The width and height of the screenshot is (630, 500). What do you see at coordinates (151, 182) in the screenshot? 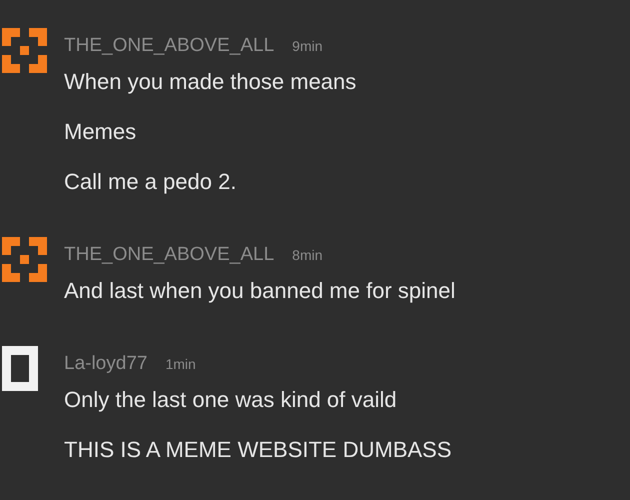
I see `comment-text: Call me a pedo 2.` at bounding box center [151, 182].